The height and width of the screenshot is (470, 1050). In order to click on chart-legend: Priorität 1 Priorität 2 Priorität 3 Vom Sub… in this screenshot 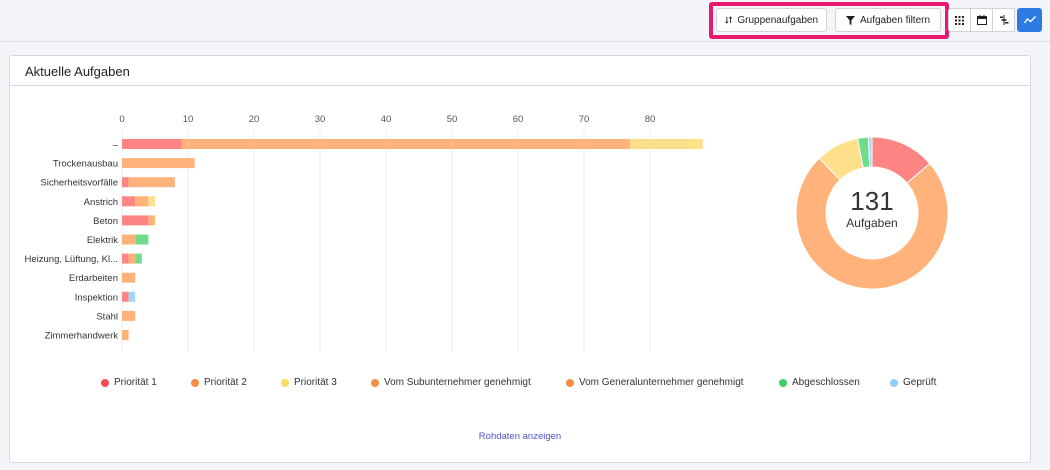, I will do `click(525, 384)`.